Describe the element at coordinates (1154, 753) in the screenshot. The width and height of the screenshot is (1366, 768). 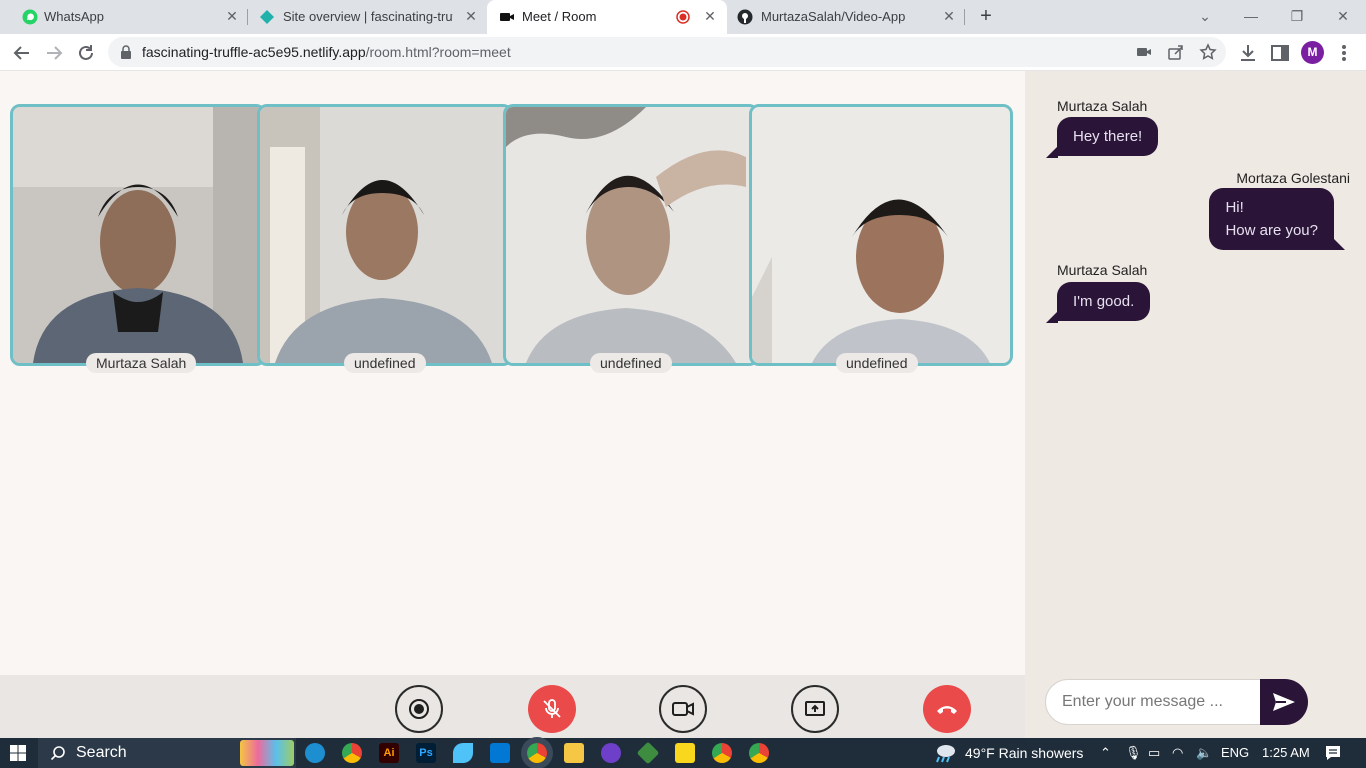
I see `battery-icon: ▭` at that location.